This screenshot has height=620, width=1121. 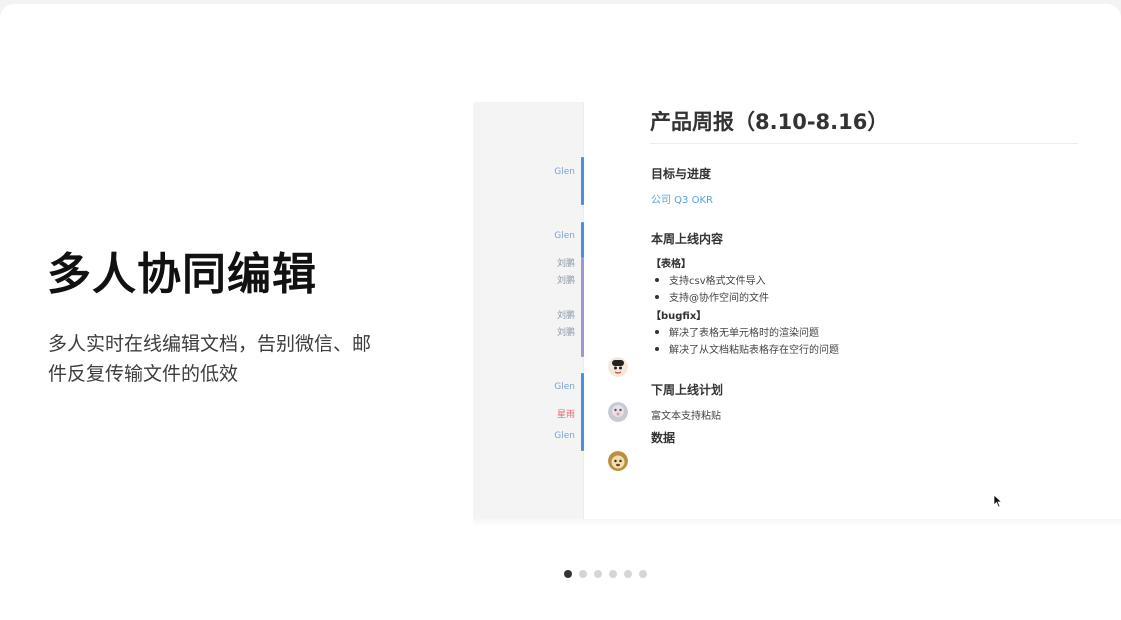 I want to click on feature-description: 多人实时在线编辑文档，告别微信、邮件反复传输文件的低效, so click(x=210, y=359).